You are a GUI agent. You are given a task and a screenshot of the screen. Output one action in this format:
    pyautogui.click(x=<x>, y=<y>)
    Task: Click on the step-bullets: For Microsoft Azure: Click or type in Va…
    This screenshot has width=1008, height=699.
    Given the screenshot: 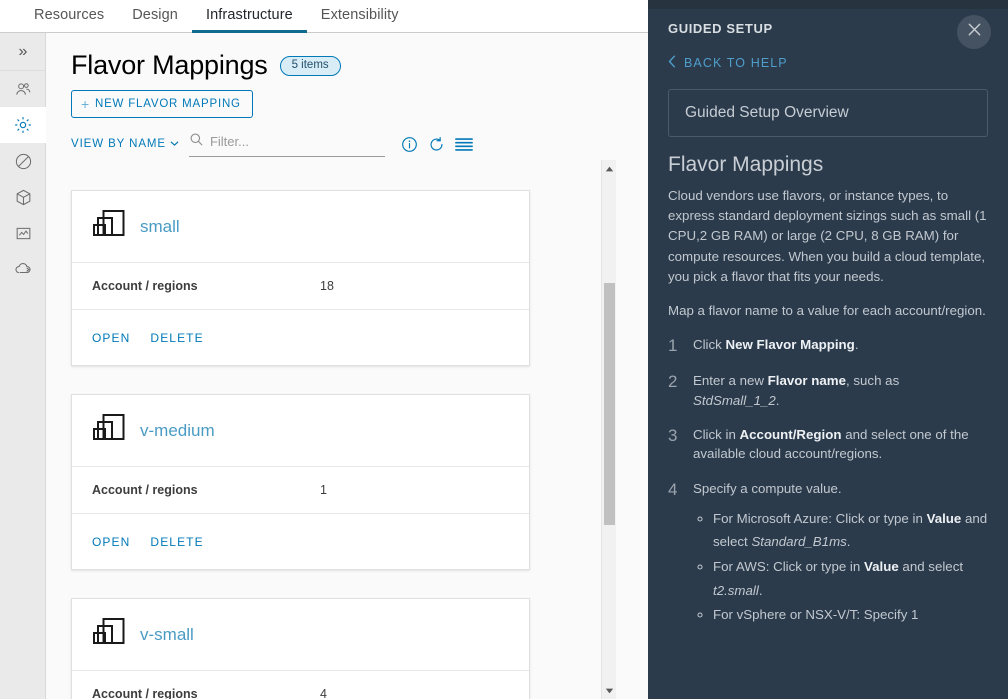 What is the action you would take?
    pyautogui.click(x=840, y=567)
    